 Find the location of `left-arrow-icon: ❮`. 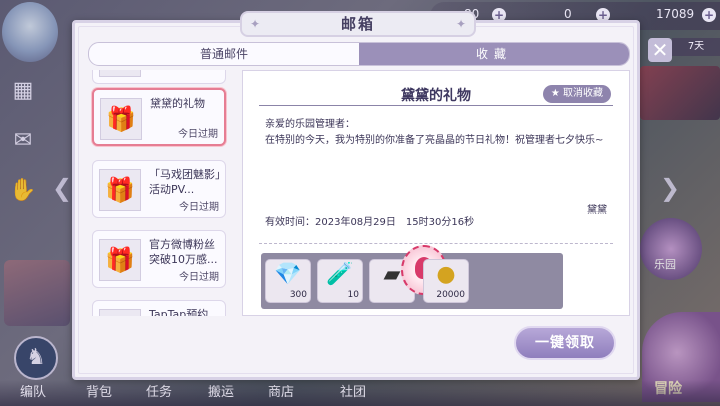

left-arrow-icon: ❮ is located at coordinates (62, 188).